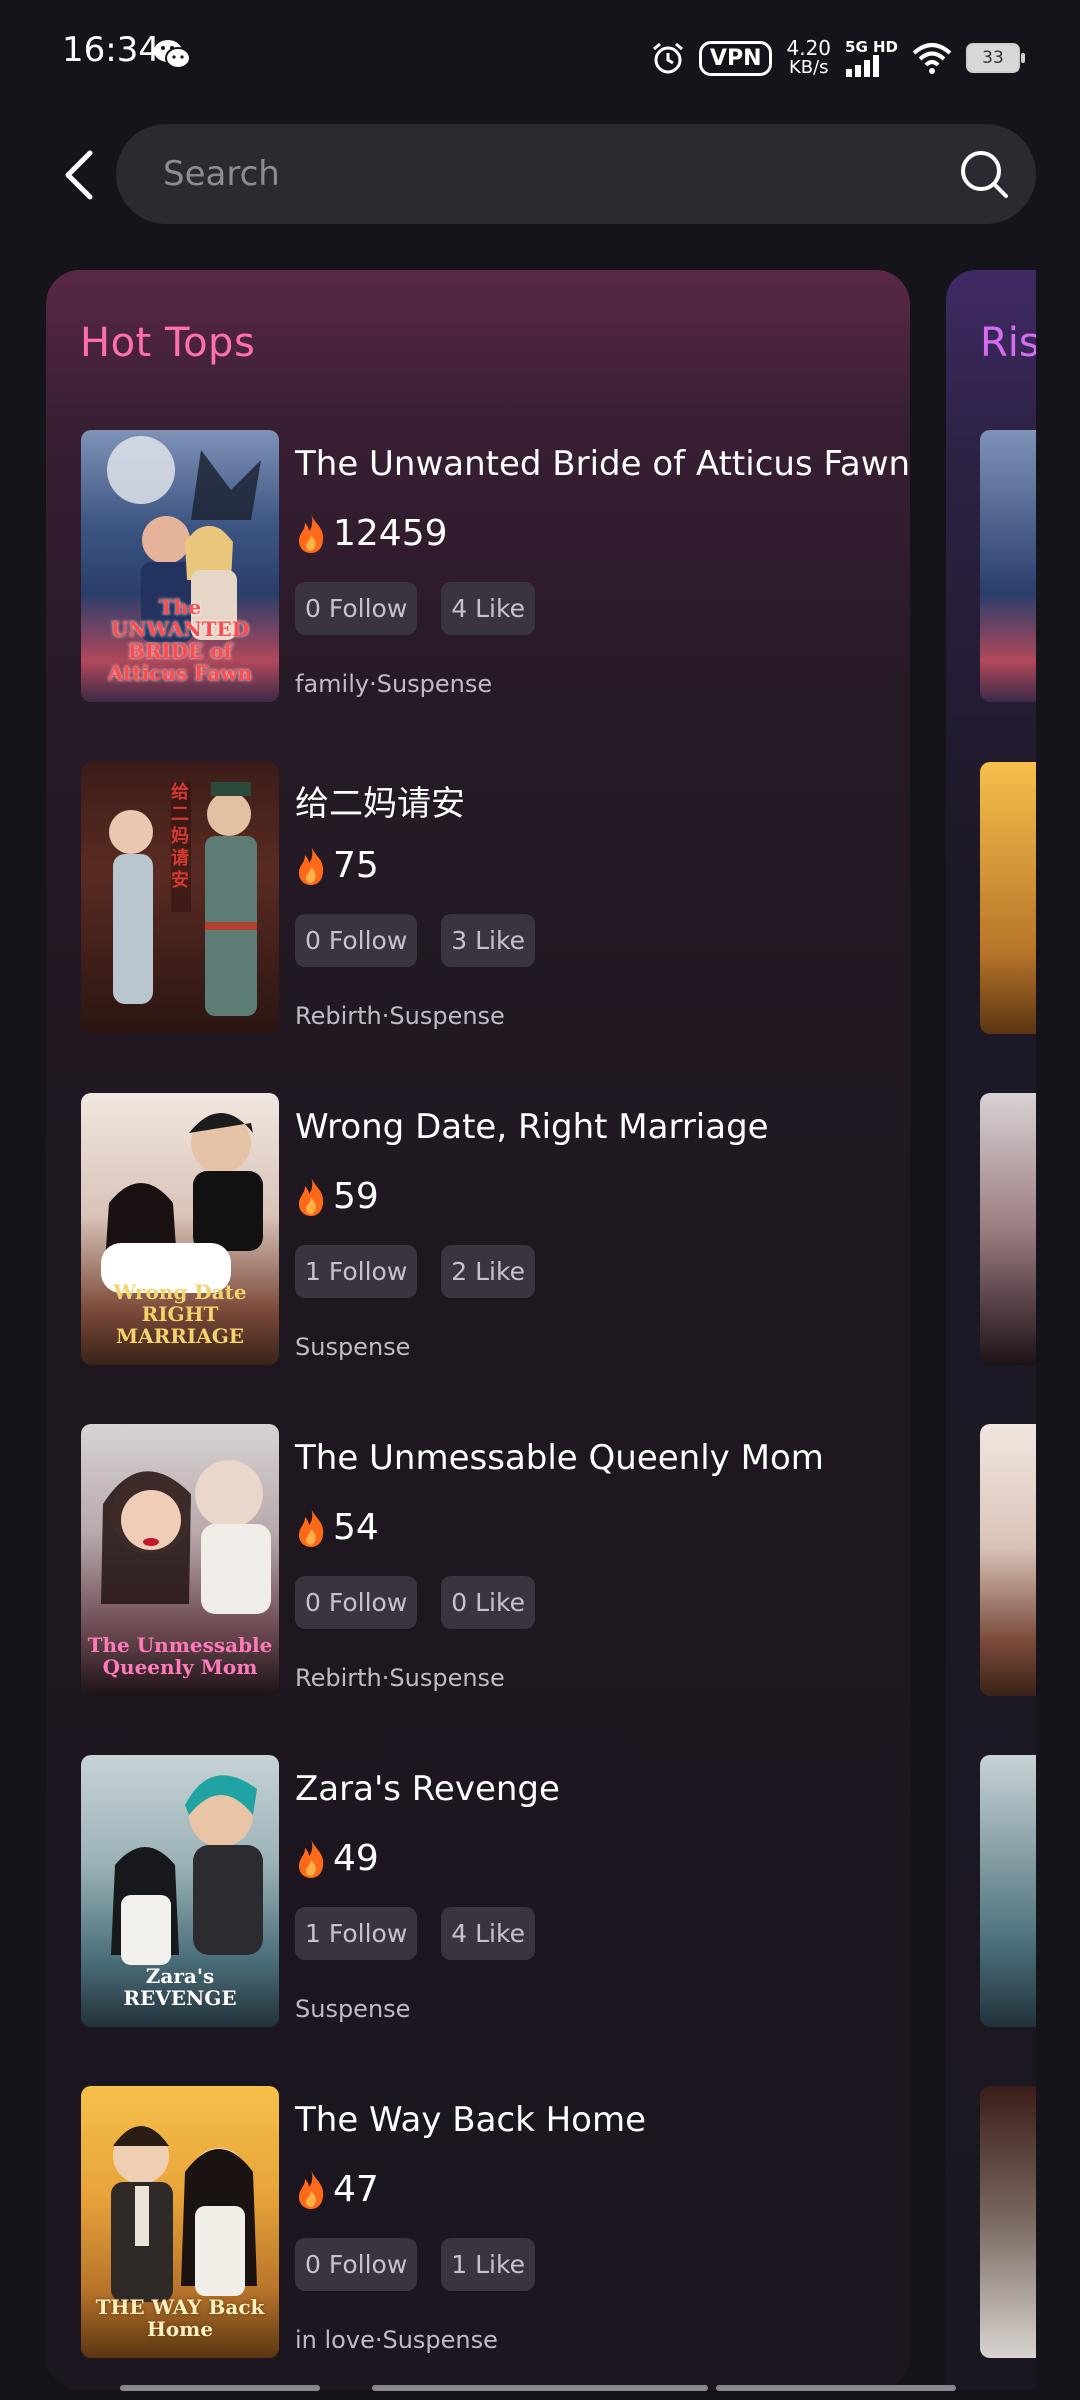 The image size is (1080, 2400). What do you see at coordinates (356, 2189) in the screenshot?
I see `heat-value: 47` at bounding box center [356, 2189].